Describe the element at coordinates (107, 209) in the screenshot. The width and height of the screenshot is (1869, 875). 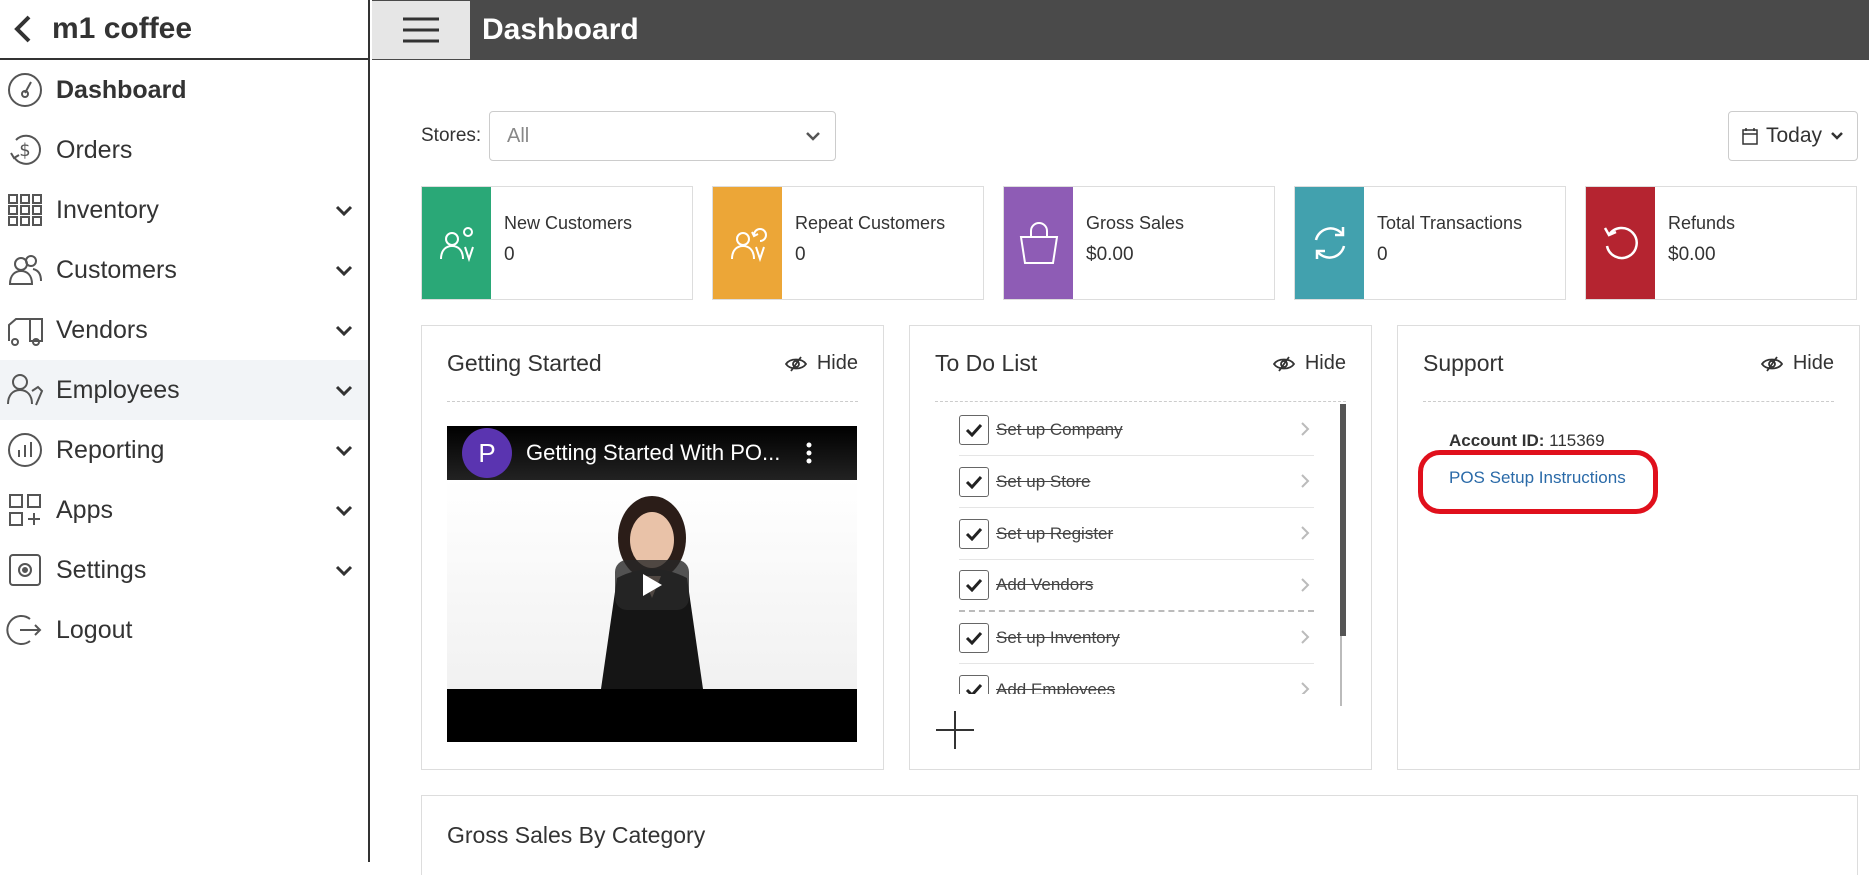
I see `sidebar-item-label: Inventory` at that location.